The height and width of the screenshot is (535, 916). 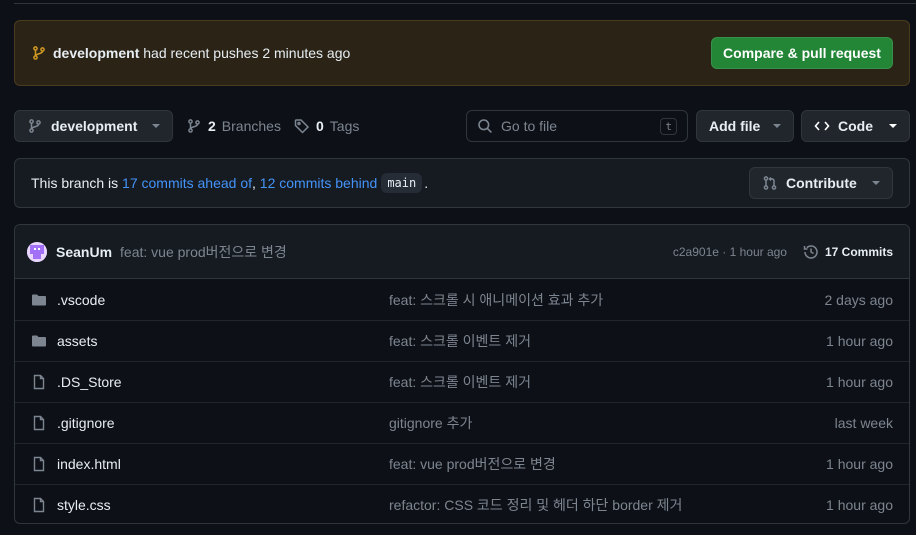 I want to click on file-name-link: style.css, so click(x=223, y=505).